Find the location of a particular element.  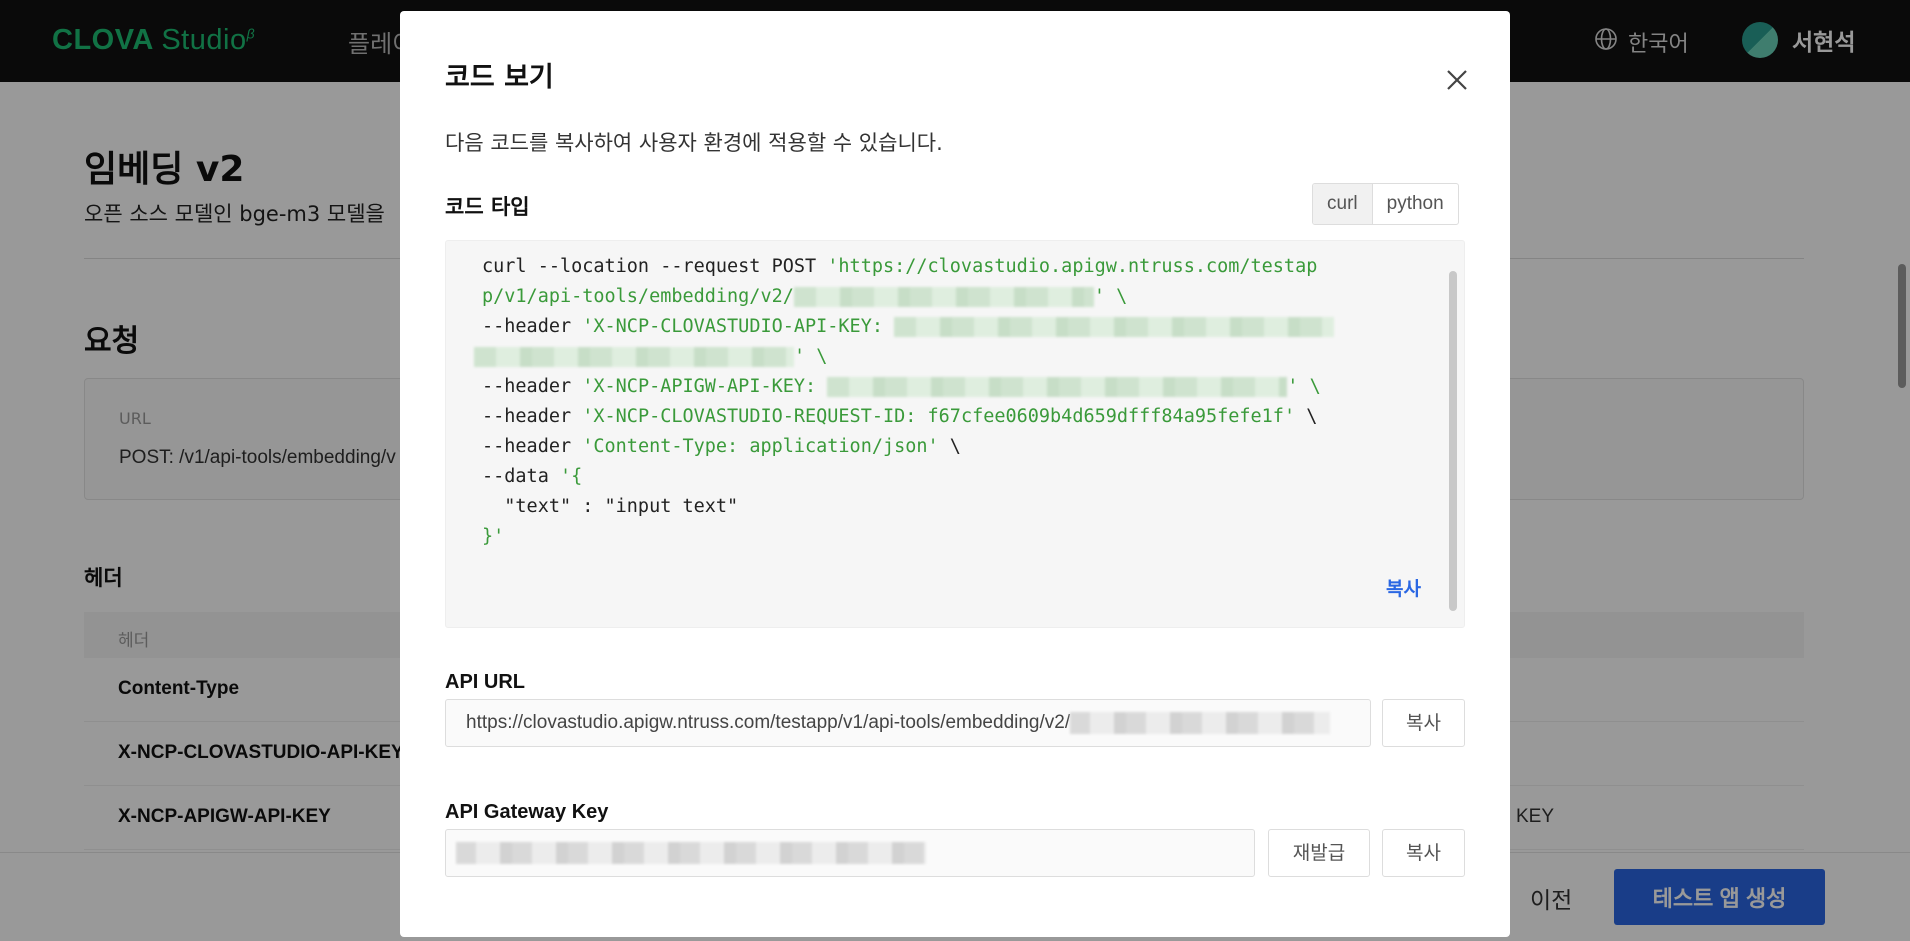

tab-python: python is located at coordinates (1415, 204).